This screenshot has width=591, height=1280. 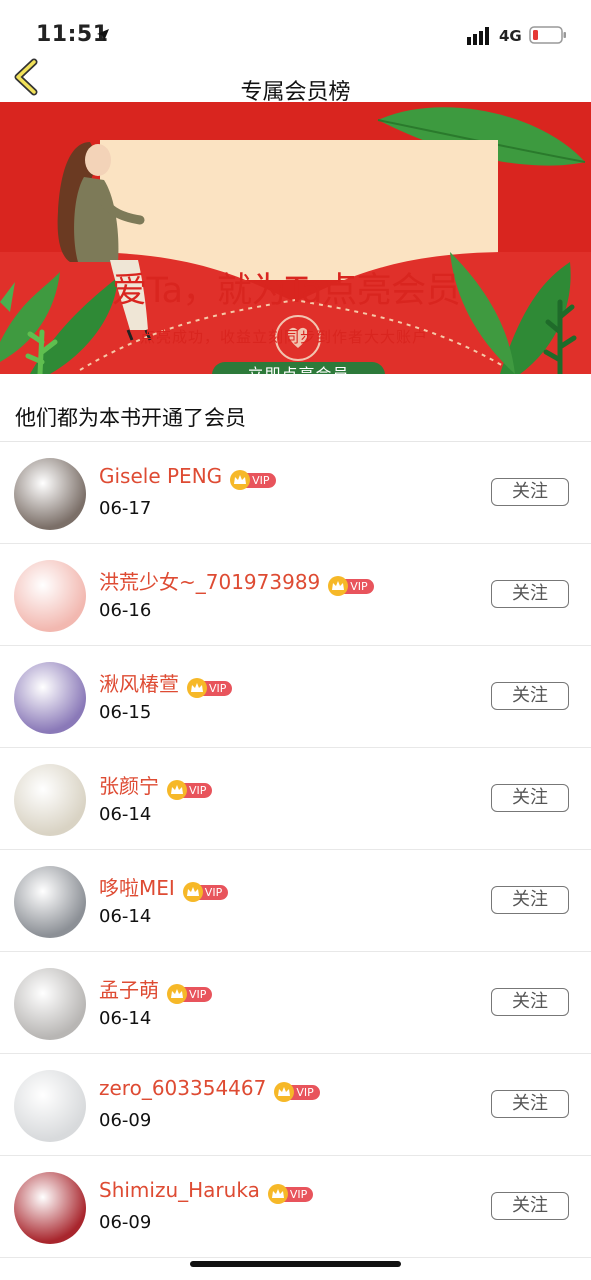 What do you see at coordinates (298, 368) in the screenshot?
I see `light-up-member-button: 立即点亮会员` at bounding box center [298, 368].